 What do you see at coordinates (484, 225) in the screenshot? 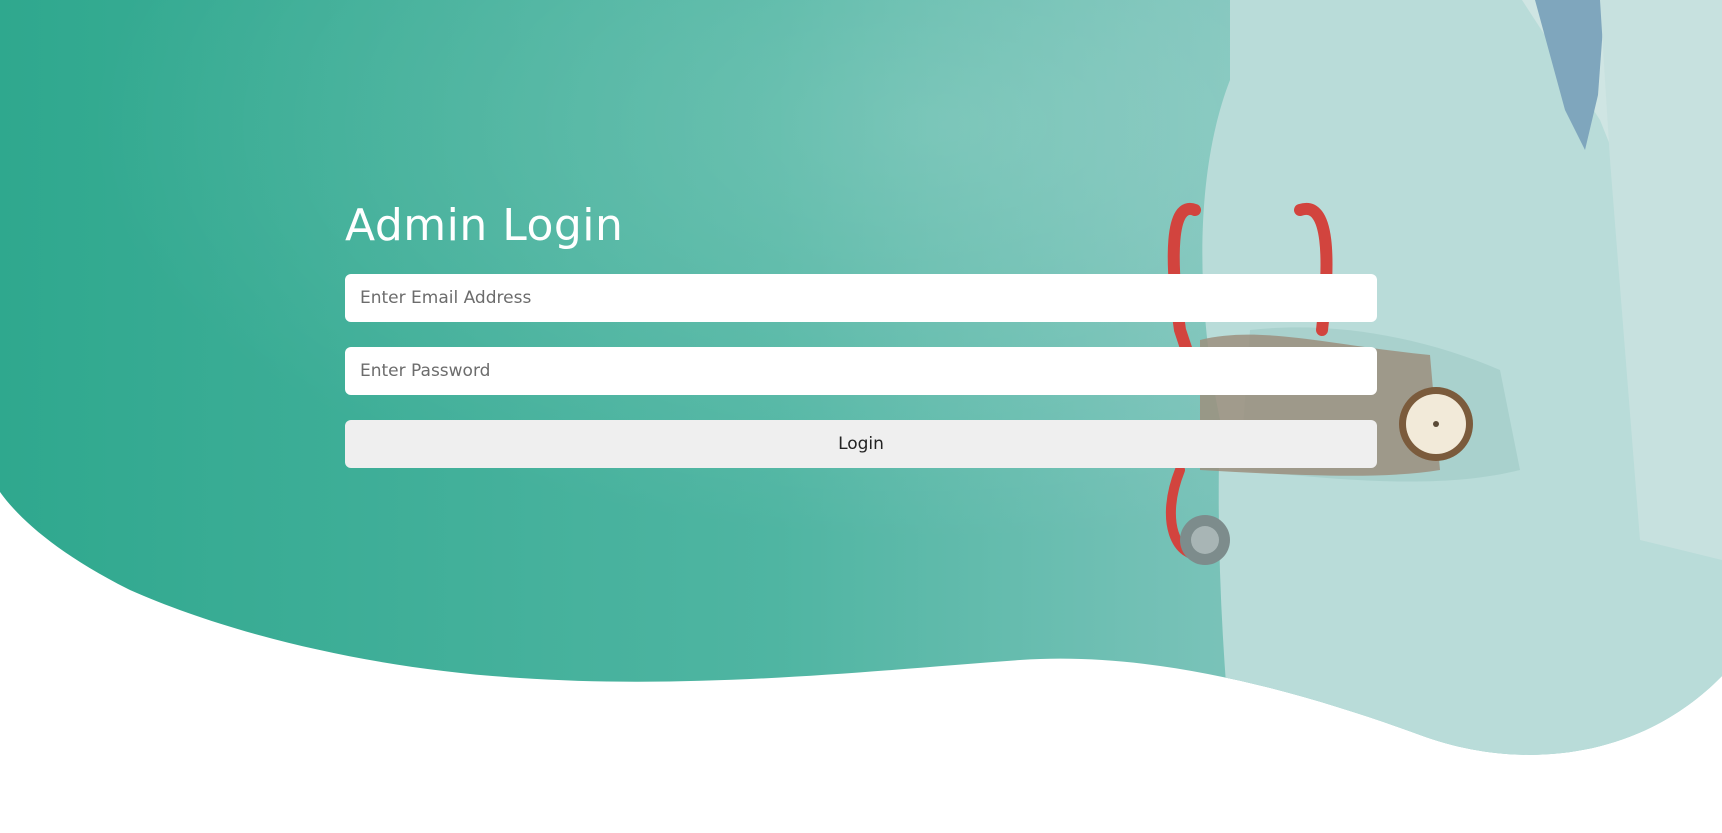
I see `page-title: Admin Login` at bounding box center [484, 225].